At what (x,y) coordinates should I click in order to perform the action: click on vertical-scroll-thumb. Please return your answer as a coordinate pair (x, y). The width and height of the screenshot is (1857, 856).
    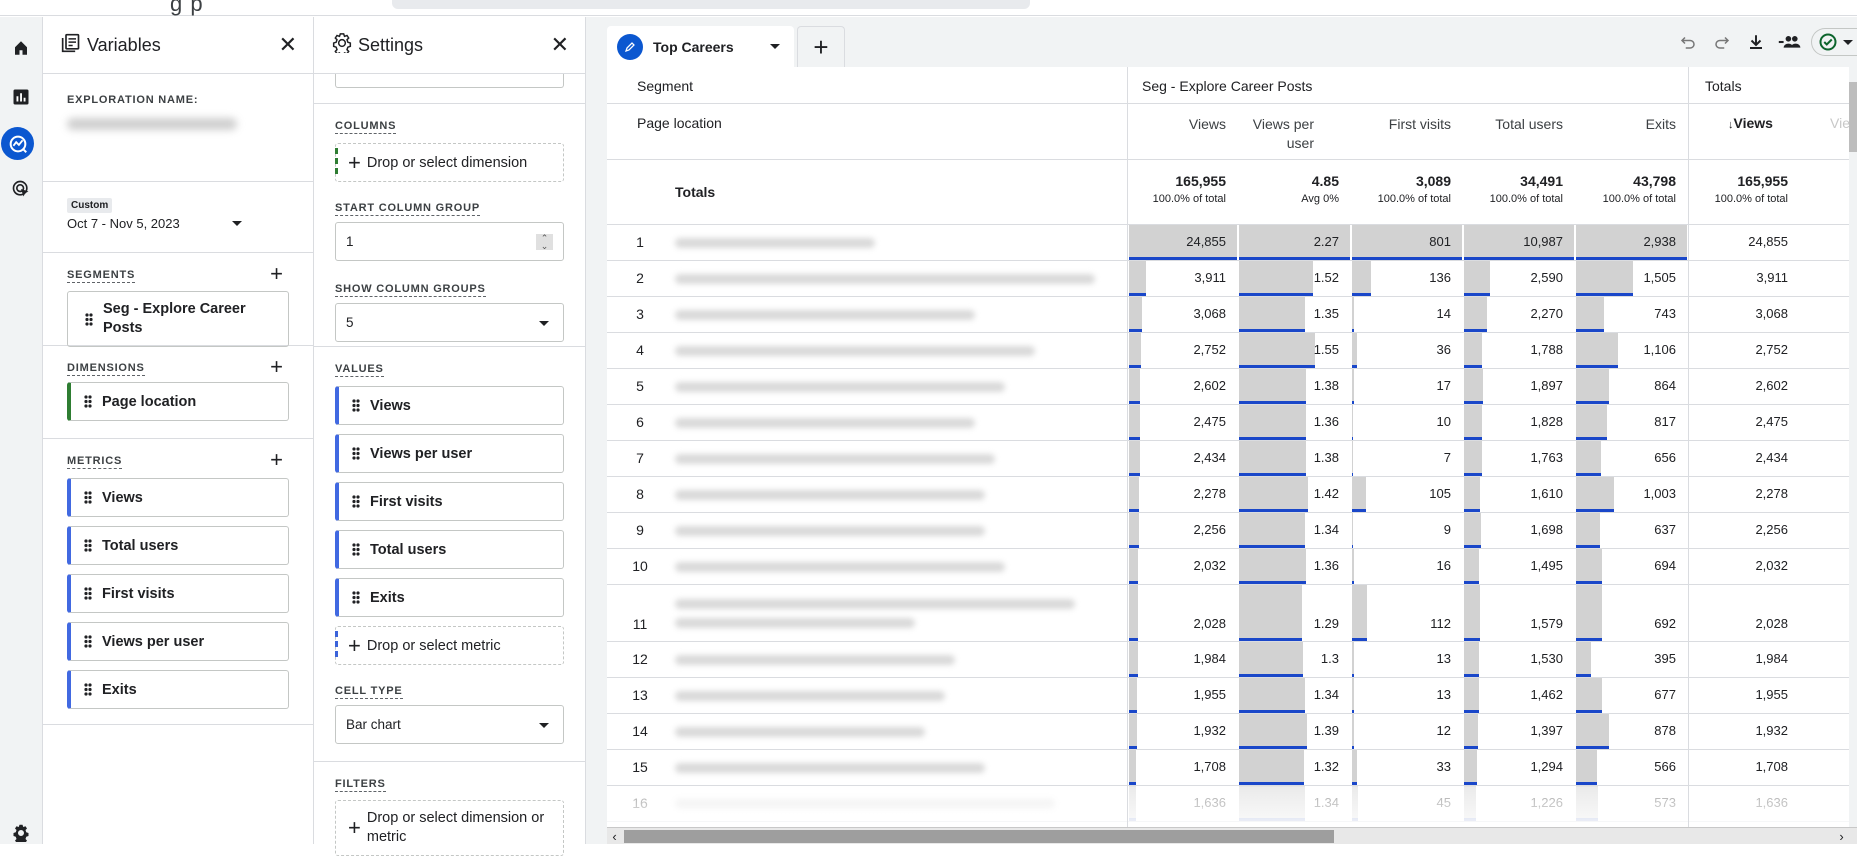
    Looking at the image, I should click on (1853, 117).